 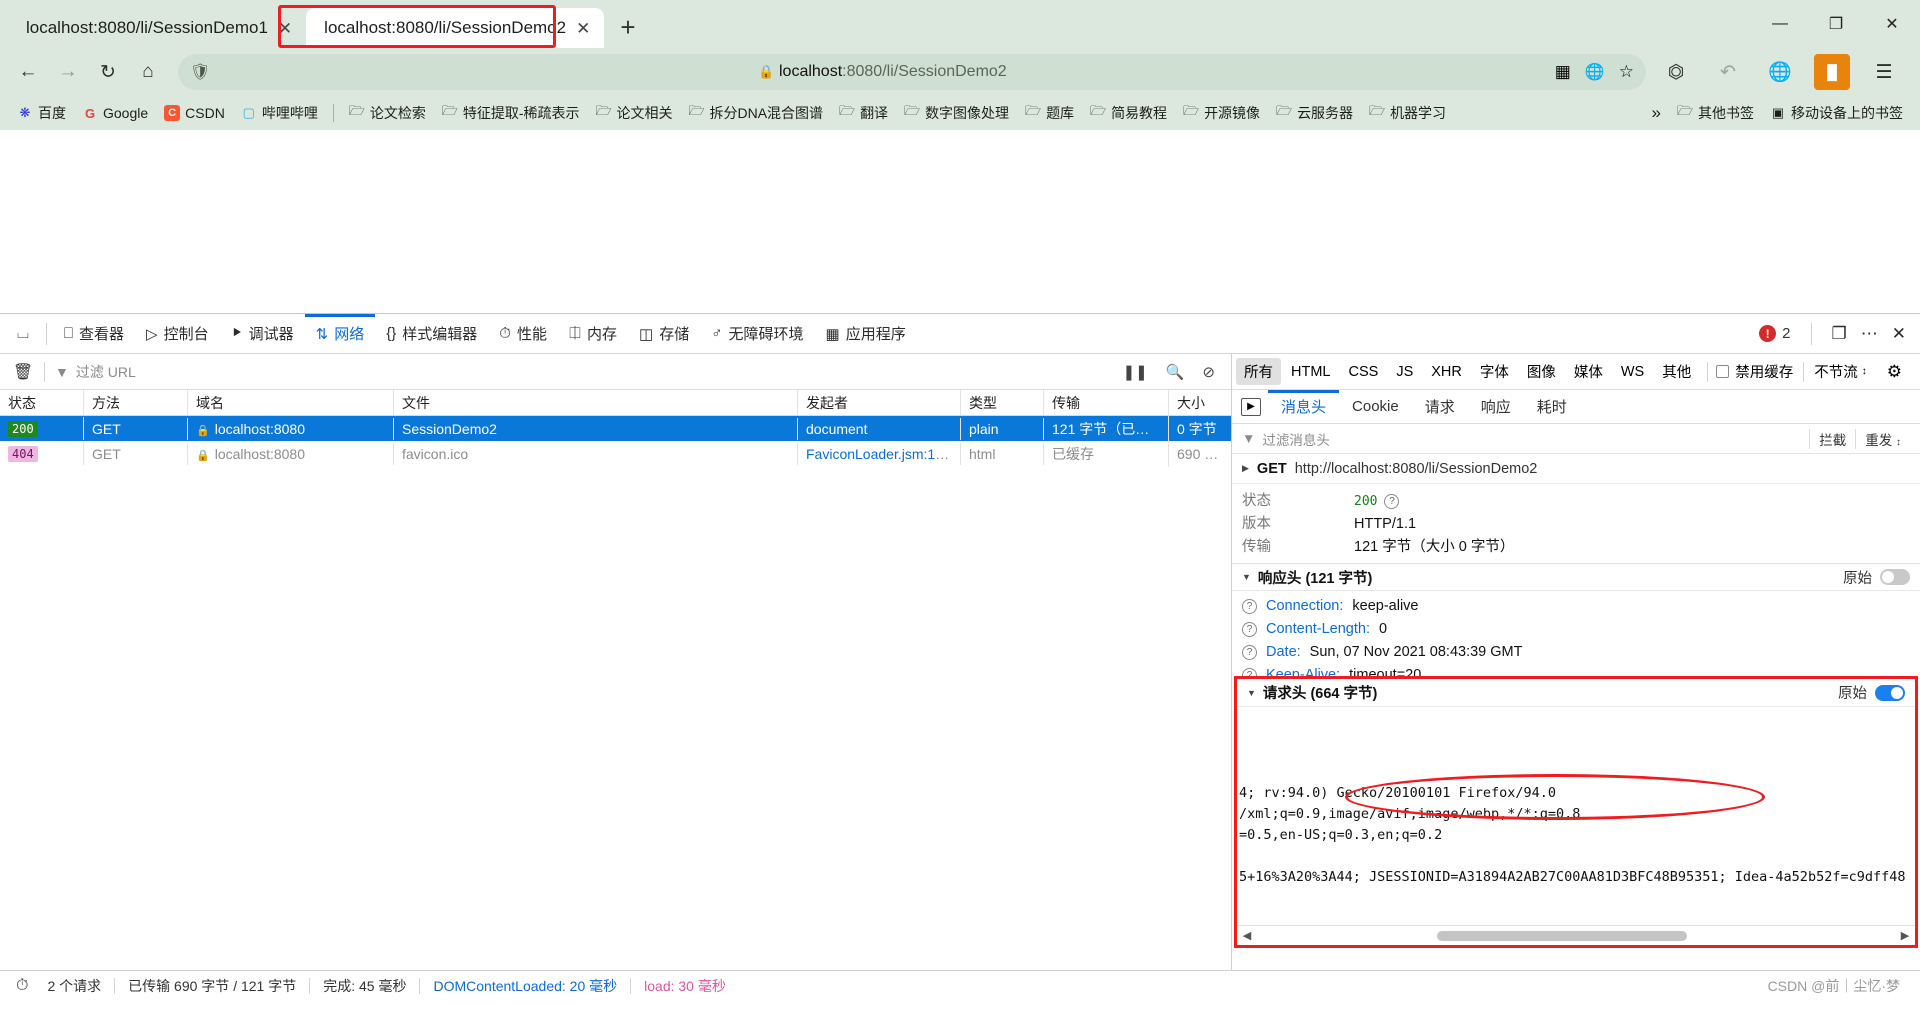 What do you see at coordinates (262, 334) in the screenshot?
I see `tab-debugger: ⯈ 调试器` at bounding box center [262, 334].